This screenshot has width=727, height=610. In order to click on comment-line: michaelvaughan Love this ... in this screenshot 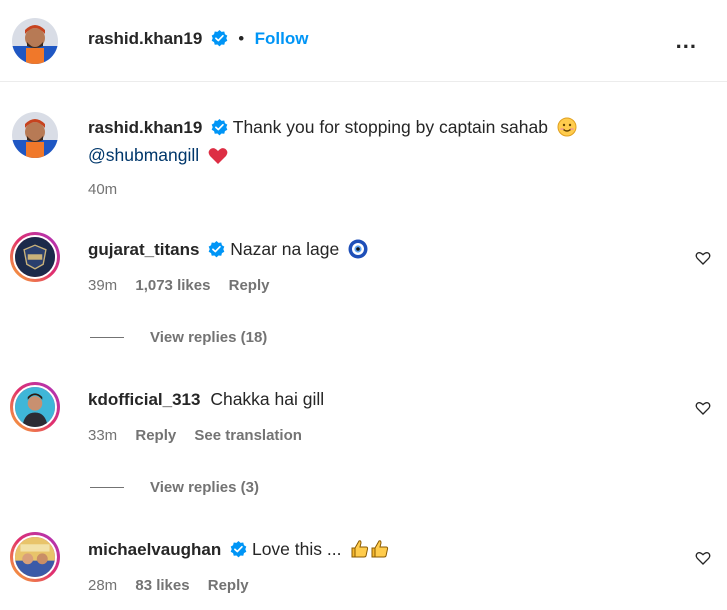, I will do `click(239, 551)`.